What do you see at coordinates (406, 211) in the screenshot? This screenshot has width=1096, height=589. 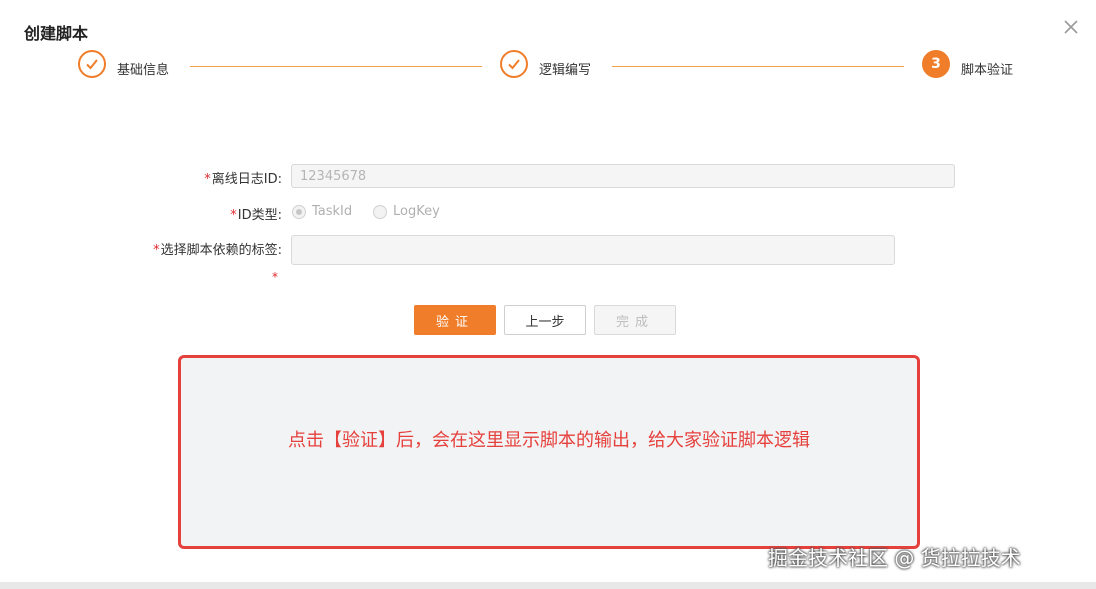 I see `radio-logkey: LogKey` at bounding box center [406, 211].